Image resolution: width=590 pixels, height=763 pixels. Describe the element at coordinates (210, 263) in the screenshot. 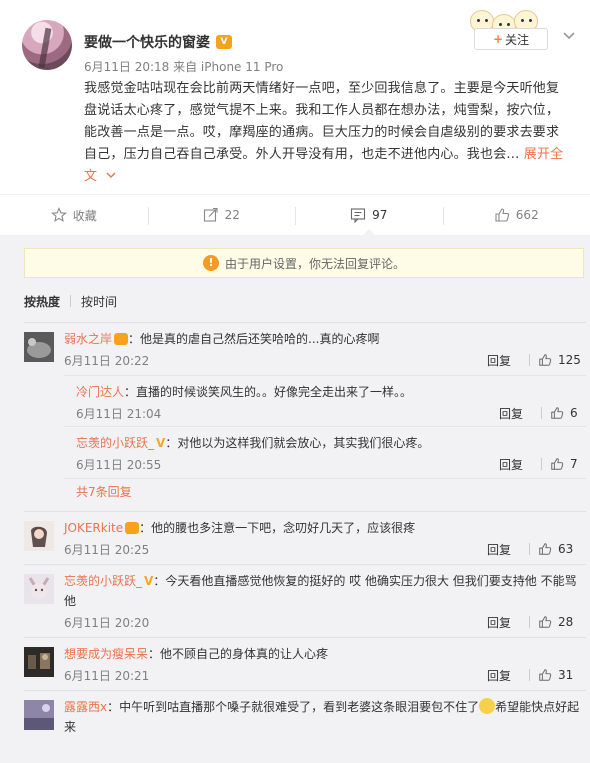

I see `warning-icon: !` at that location.